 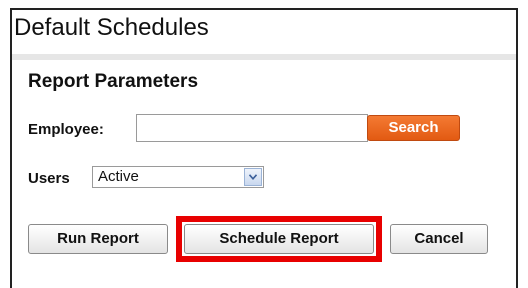 What do you see at coordinates (111, 27) in the screenshot?
I see `panel-title: Default Schedules` at bounding box center [111, 27].